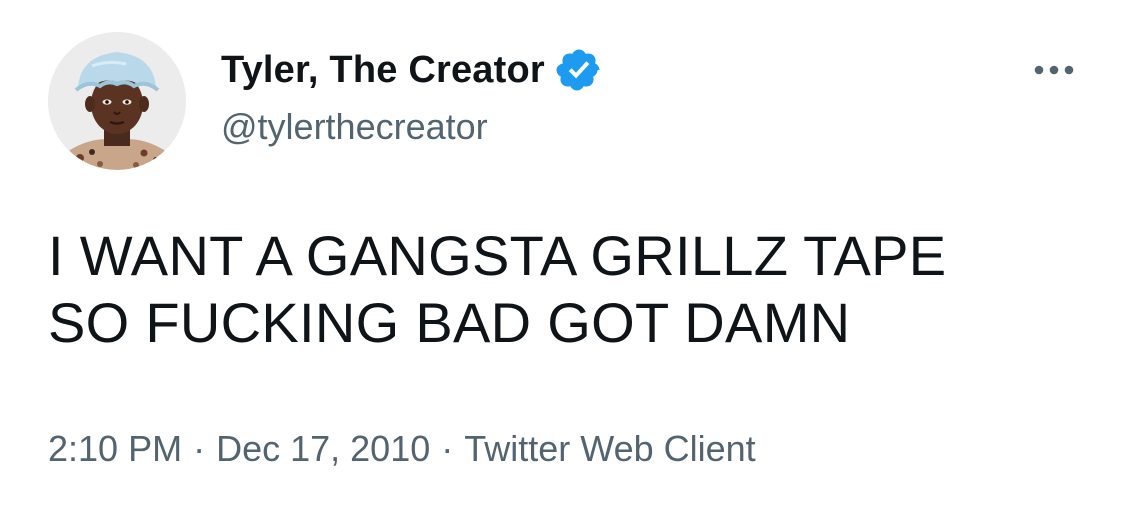 The image size is (1125, 525). I want to click on more-options-button, so click(1054, 70).